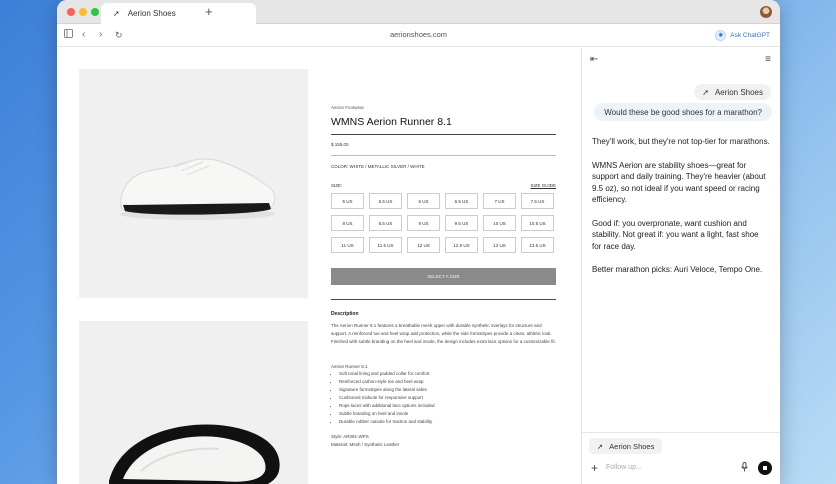 Image resolution: width=836 pixels, height=484 pixels. I want to click on size-option: 10.5 US, so click(537, 223).